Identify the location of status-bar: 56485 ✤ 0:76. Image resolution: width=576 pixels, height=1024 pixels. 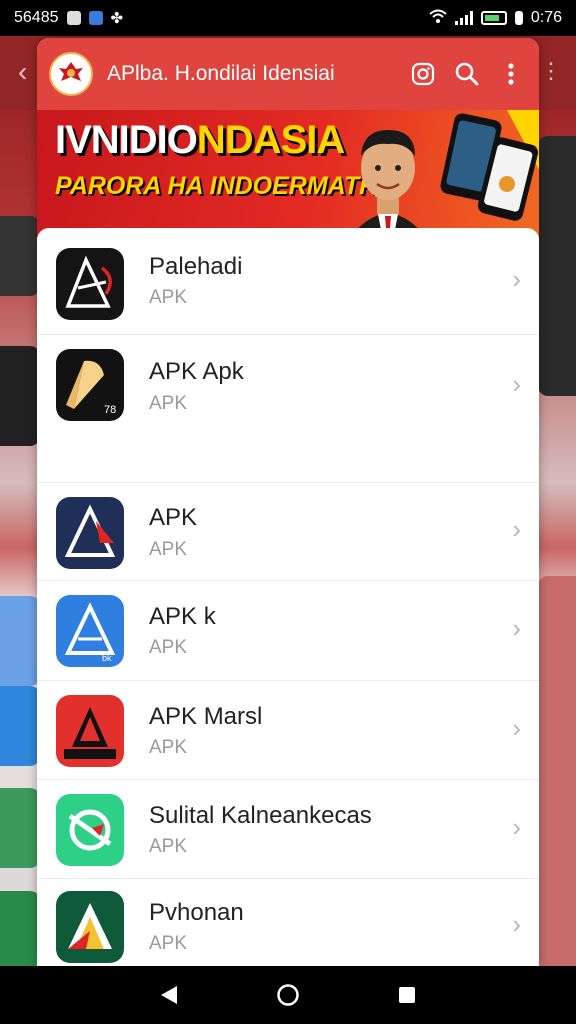
(288, 18).